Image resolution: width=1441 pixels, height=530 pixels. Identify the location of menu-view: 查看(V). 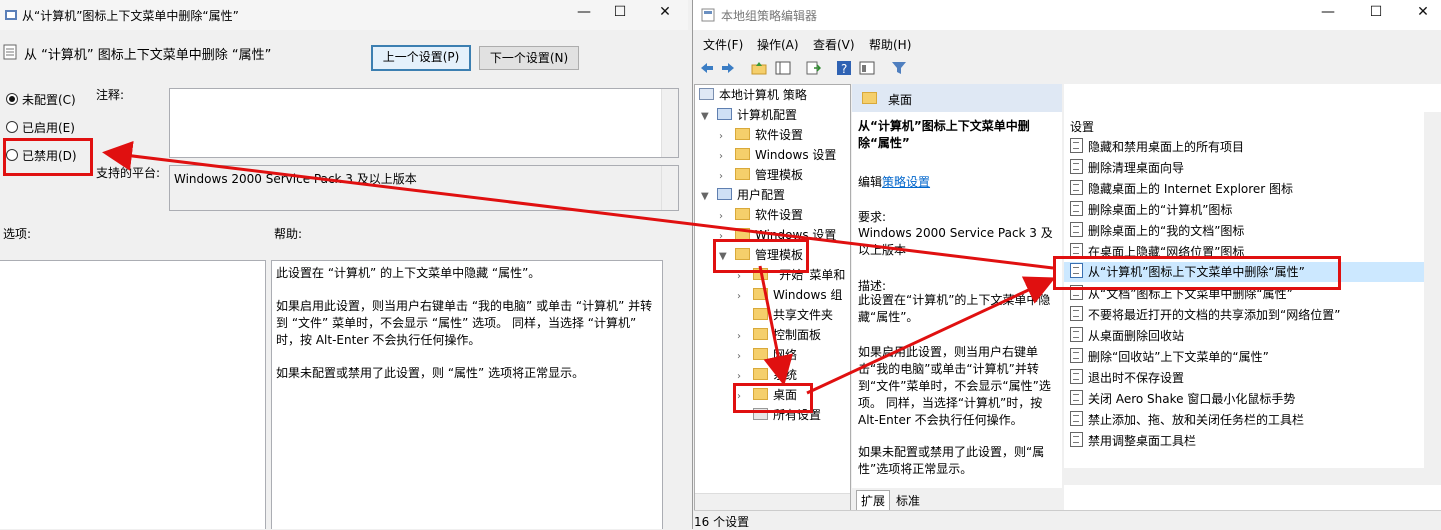
(834, 44).